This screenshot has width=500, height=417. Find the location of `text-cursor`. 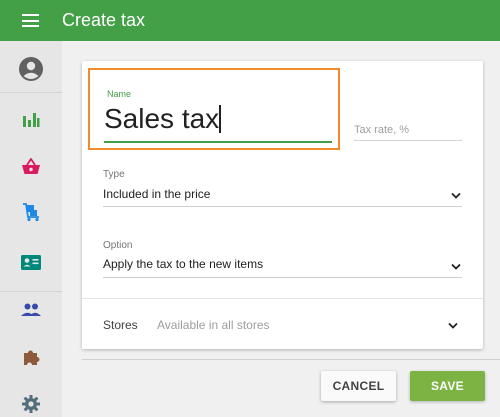

text-cursor is located at coordinates (220, 119).